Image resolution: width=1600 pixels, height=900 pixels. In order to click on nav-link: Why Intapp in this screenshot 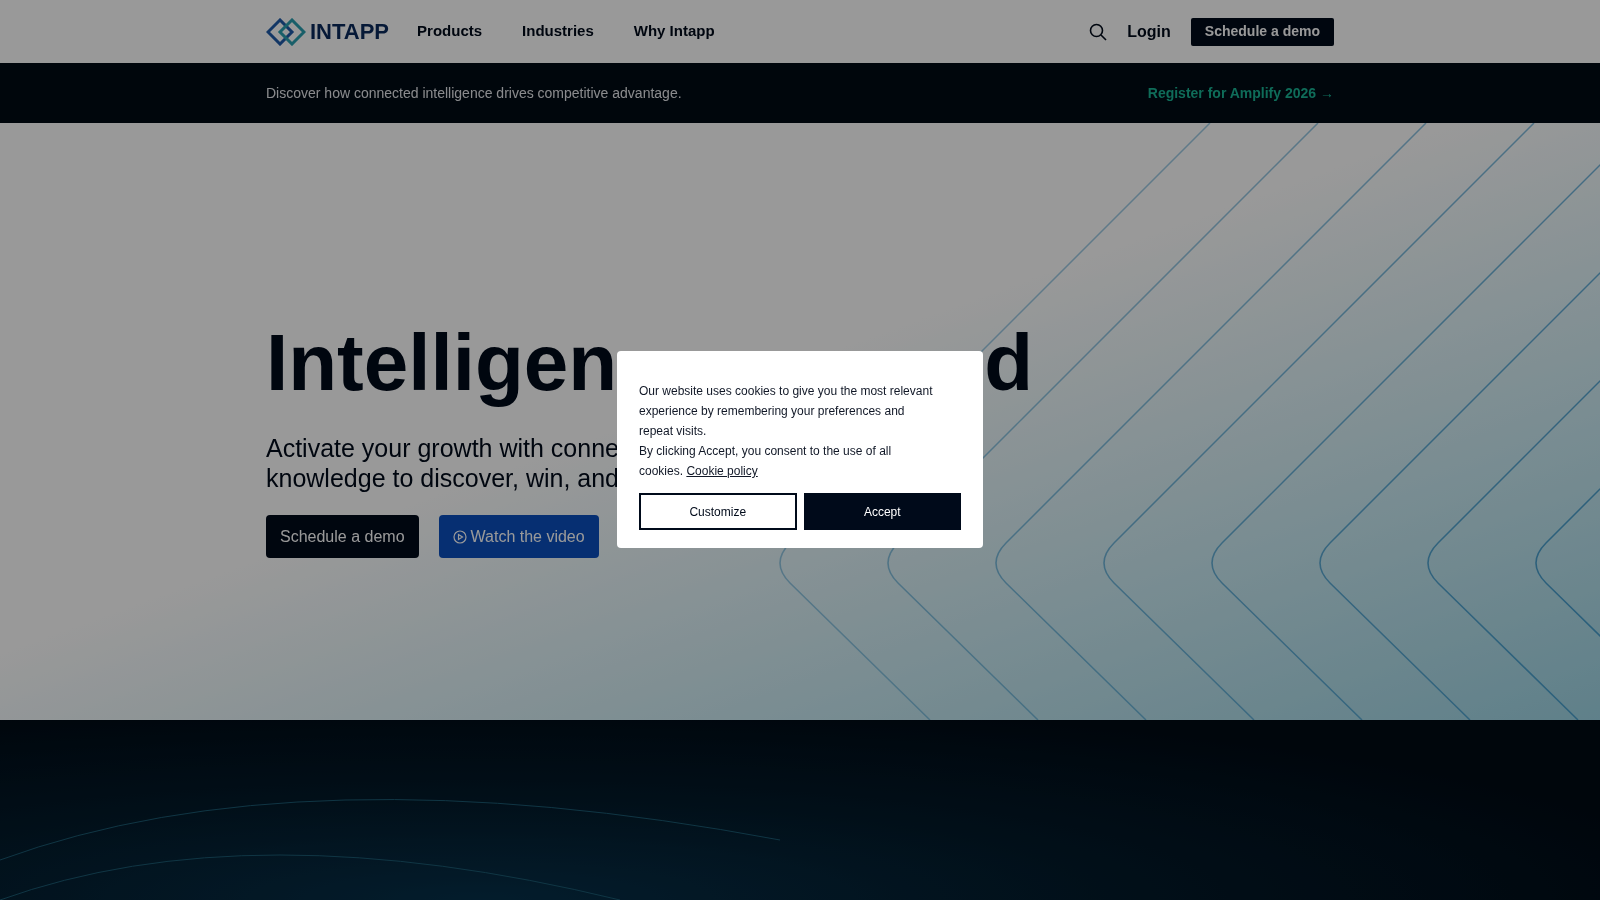, I will do `click(674, 31)`.